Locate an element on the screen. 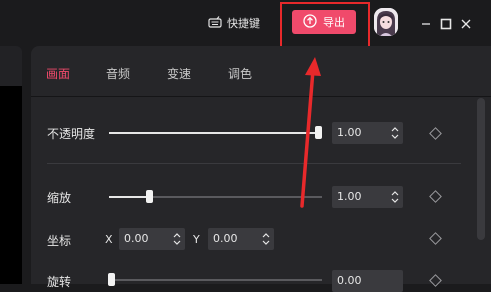  scale-label: 缩放 is located at coordinates (59, 198).